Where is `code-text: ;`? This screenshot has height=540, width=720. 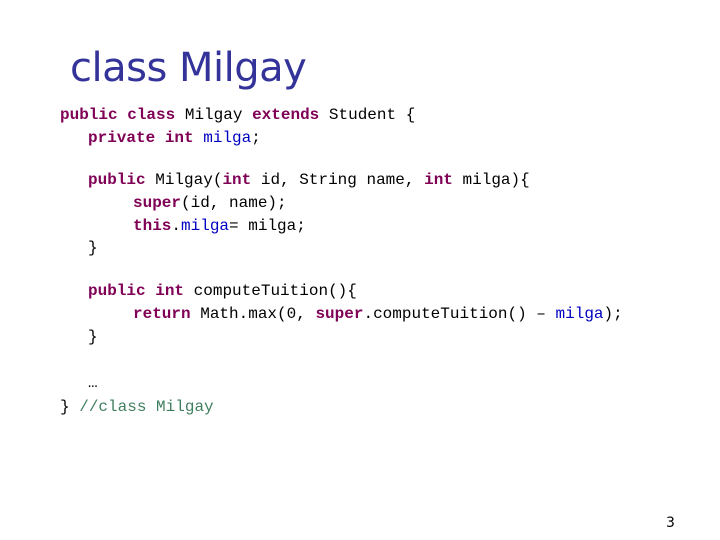
code-text: ; is located at coordinates (256, 138).